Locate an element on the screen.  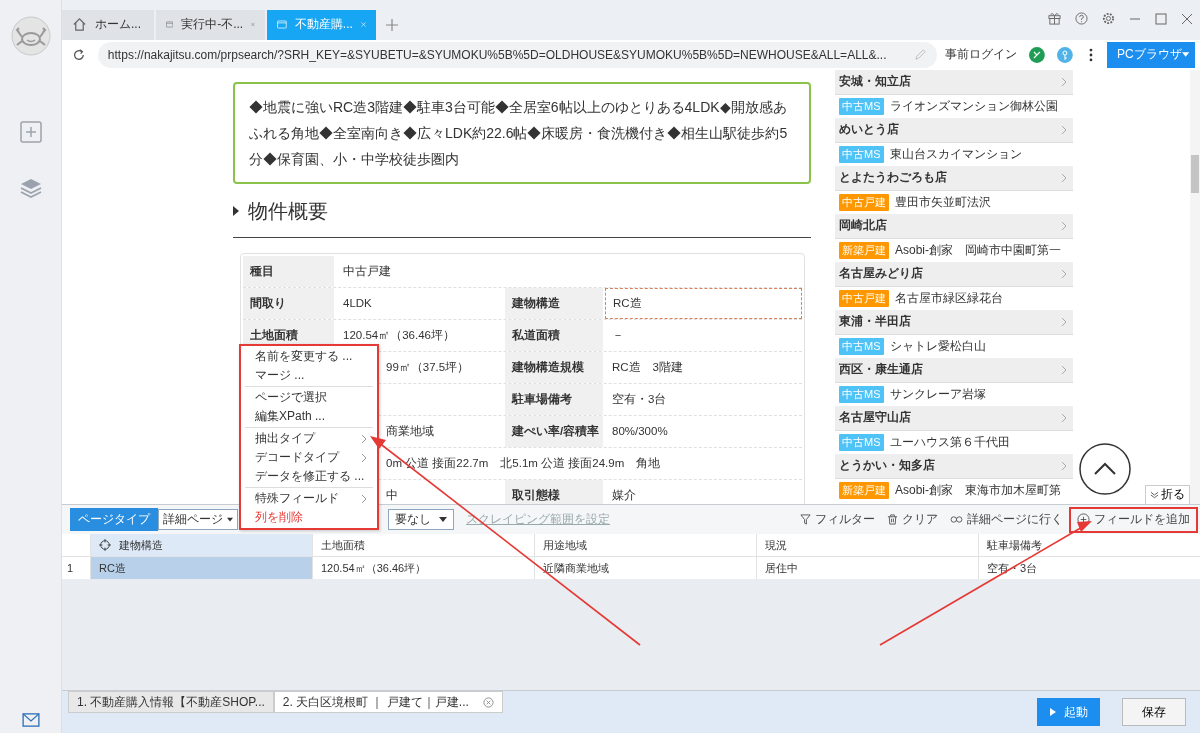
column-header: 駐車場備考 is located at coordinates (1089, 545).